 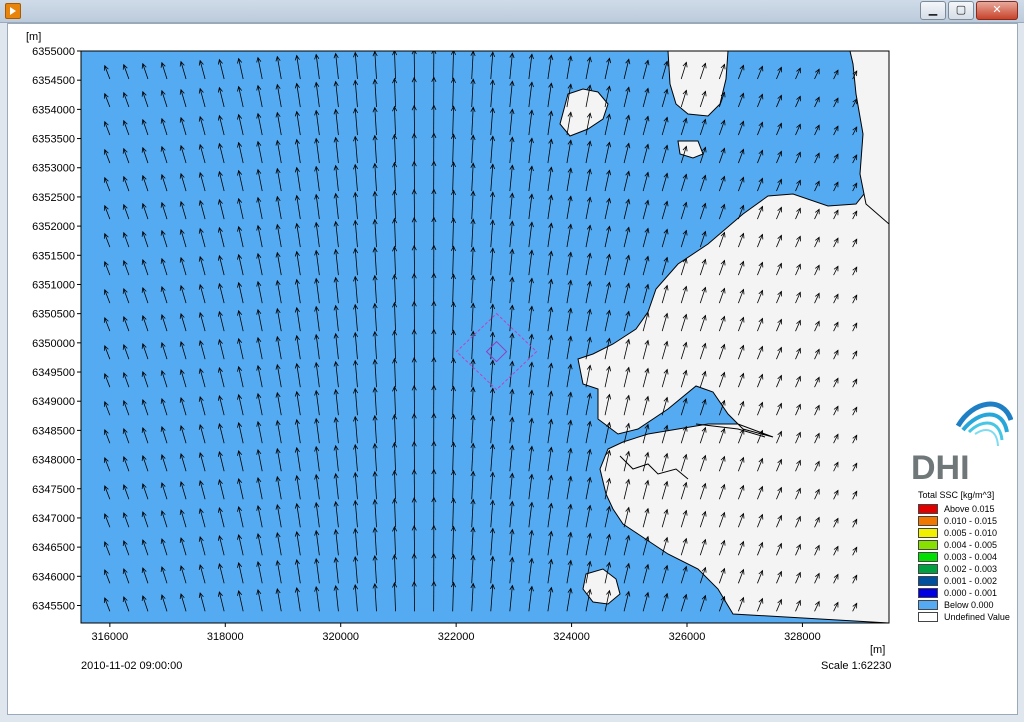 I want to click on legend-item: 0.003 - 0.004, so click(x=964, y=557).